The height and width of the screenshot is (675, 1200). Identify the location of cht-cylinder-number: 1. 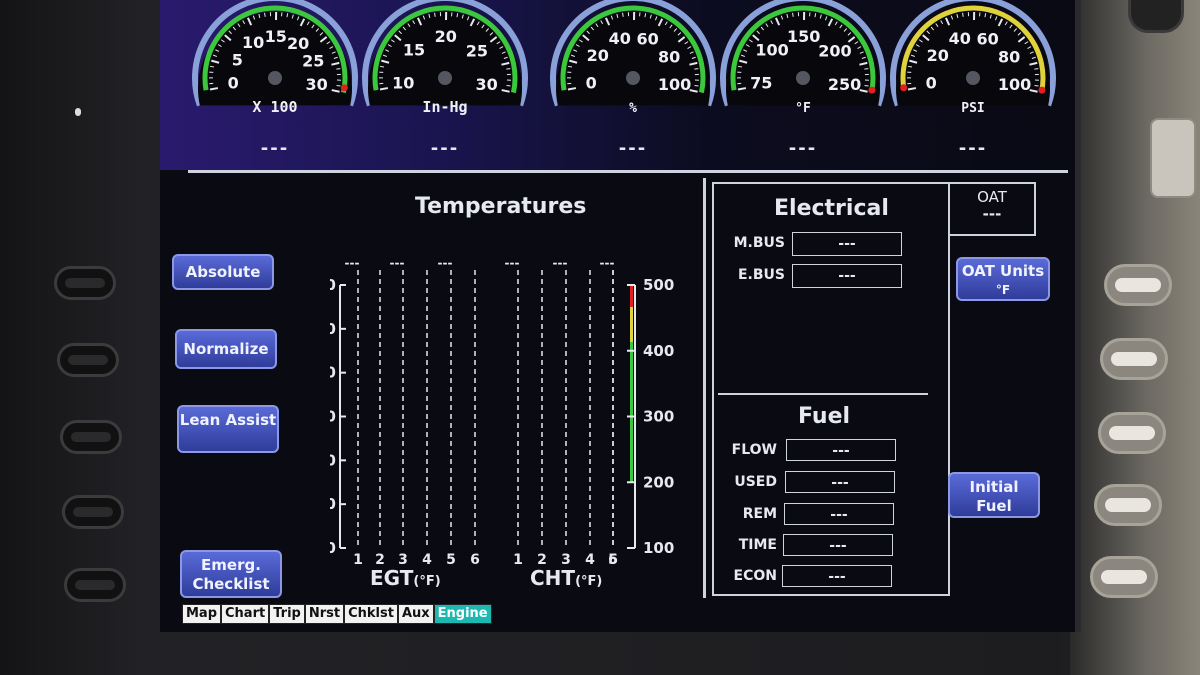
(518, 560).